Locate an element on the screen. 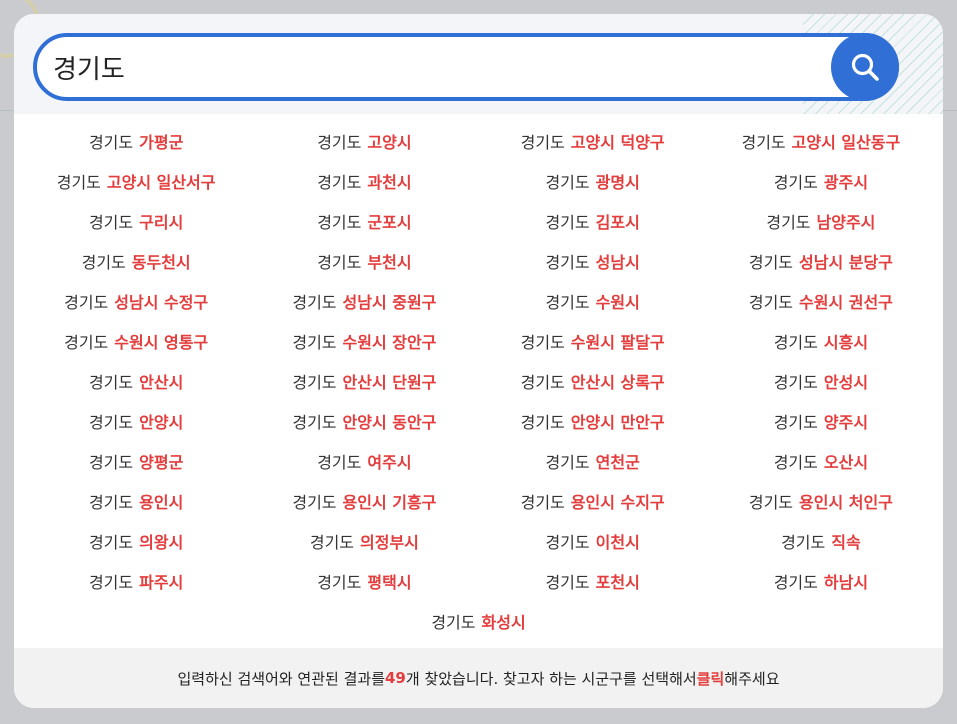 This screenshot has height=724, width=957. result-item: 경기도 고양시 일산동구 is located at coordinates (821, 141).